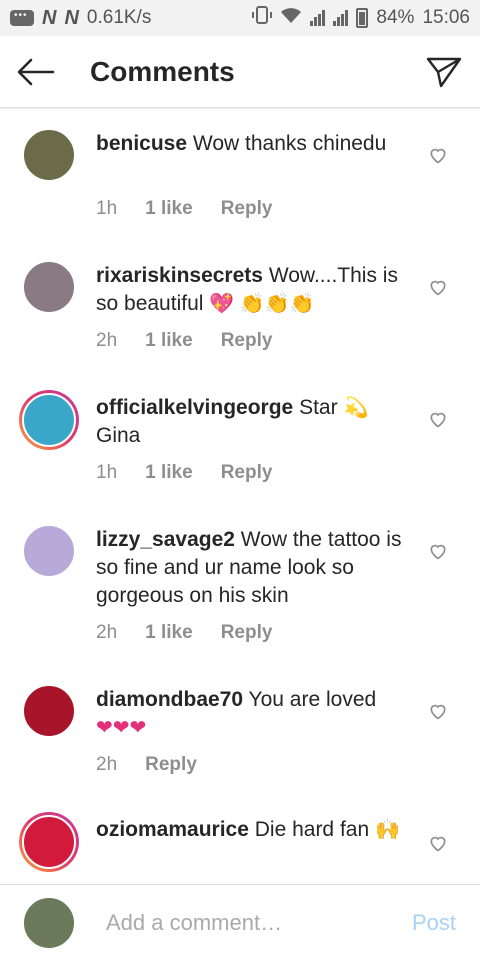 Image resolution: width=480 pixels, height=960 pixels. What do you see at coordinates (434, 923) in the screenshot?
I see `post-button: Post` at bounding box center [434, 923].